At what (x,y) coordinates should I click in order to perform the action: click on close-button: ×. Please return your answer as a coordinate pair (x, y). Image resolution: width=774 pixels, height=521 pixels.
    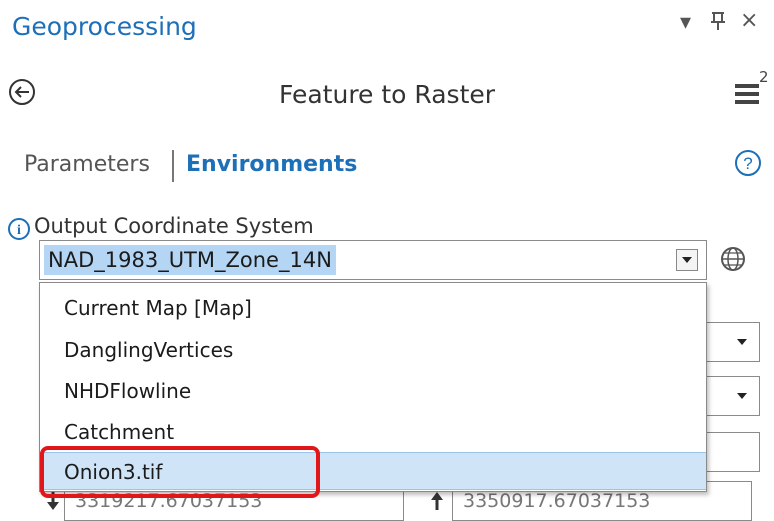
    Looking at the image, I should click on (749, 20).